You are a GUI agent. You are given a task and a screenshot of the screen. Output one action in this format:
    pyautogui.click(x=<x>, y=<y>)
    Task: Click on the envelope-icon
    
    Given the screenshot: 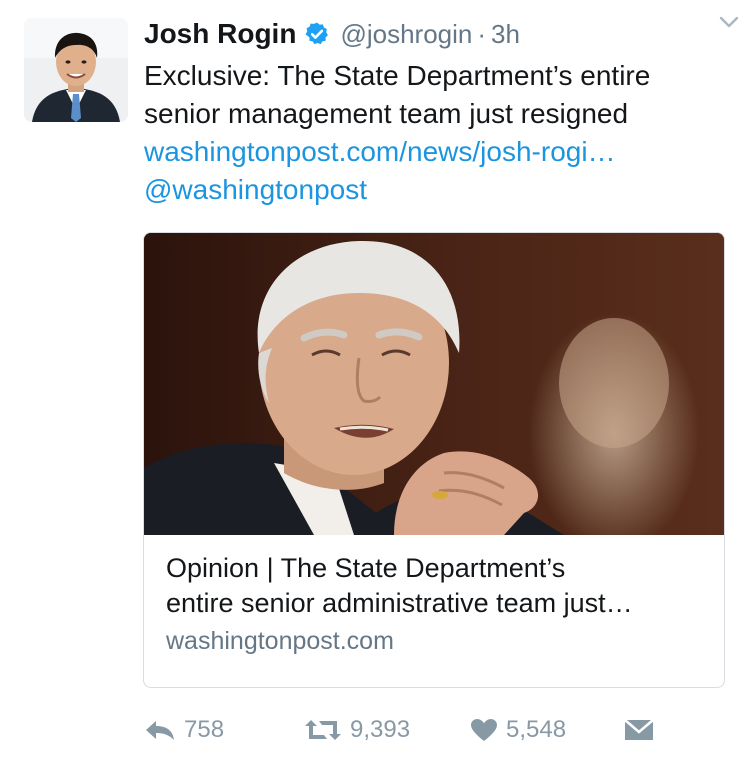 What is the action you would take?
    pyautogui.click(x=639, y=729)
    